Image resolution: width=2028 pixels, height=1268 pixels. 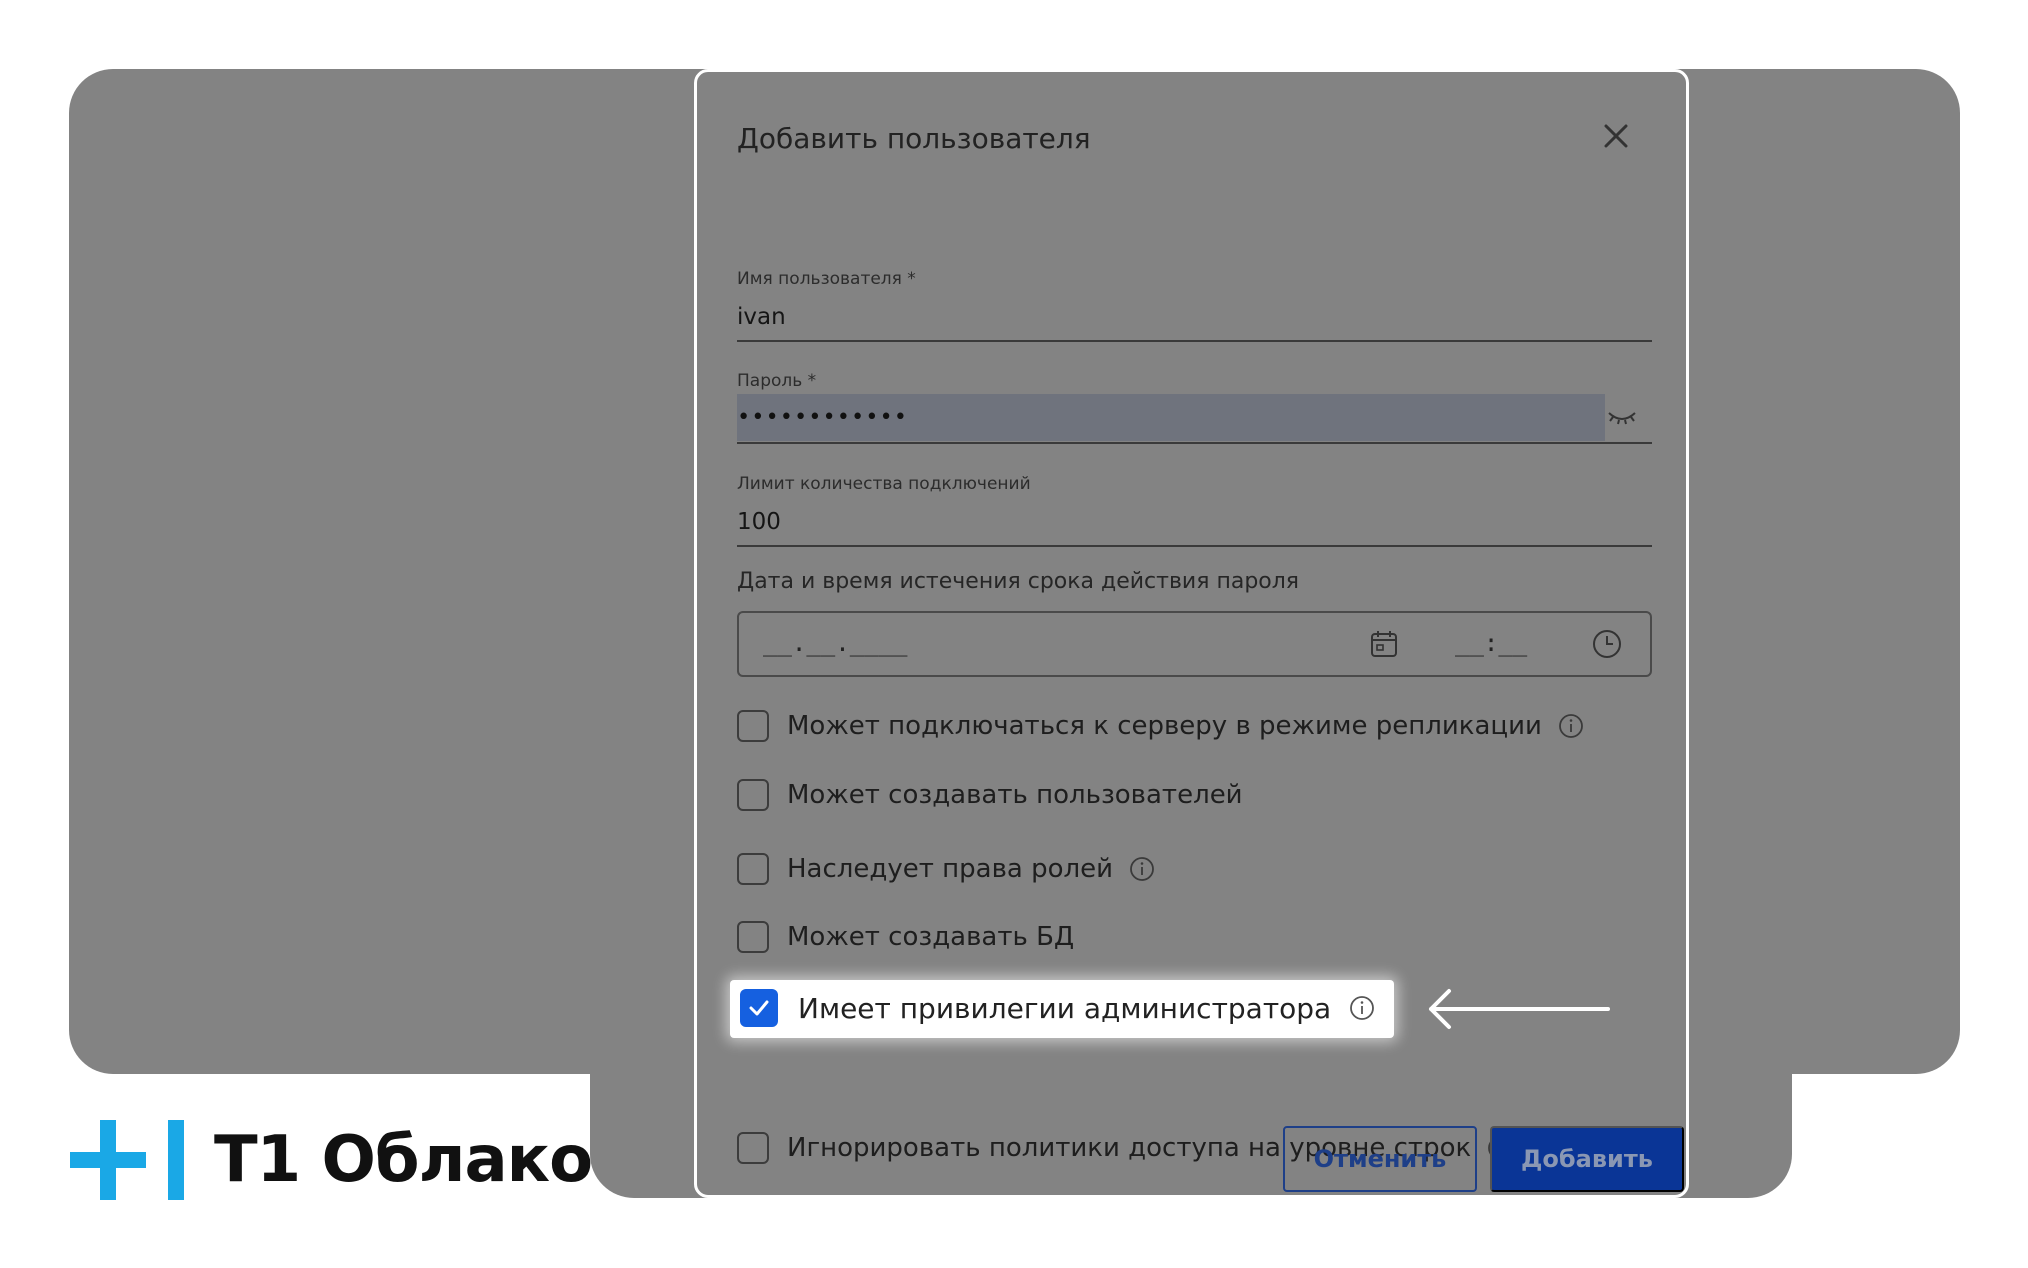 I want to click on close-icon, so click(x=1616, y=136).